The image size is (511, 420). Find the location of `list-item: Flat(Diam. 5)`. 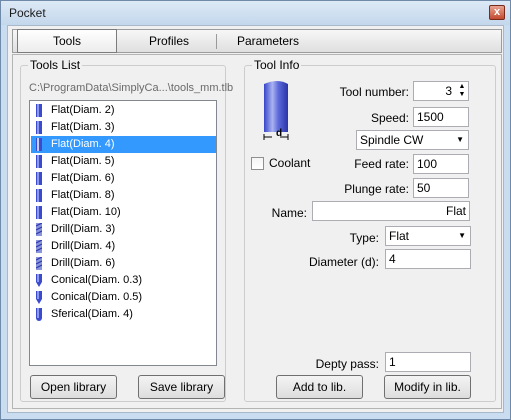

list-item: Flat(Diam. 5) is located at coordinates (123, 161).